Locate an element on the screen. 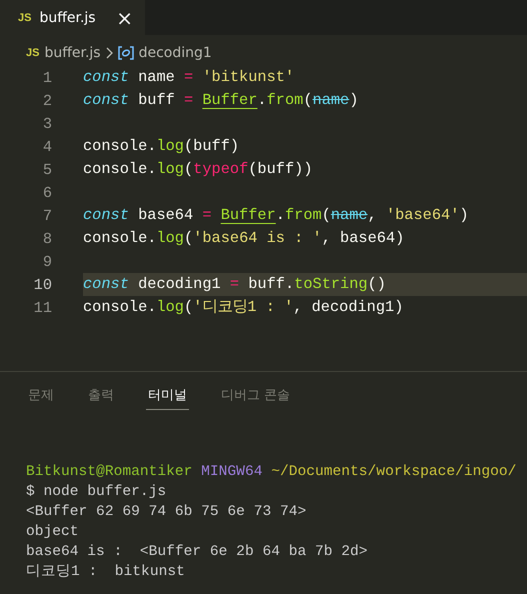  panel-tab: 문제 is located at coordinates (41, 397).